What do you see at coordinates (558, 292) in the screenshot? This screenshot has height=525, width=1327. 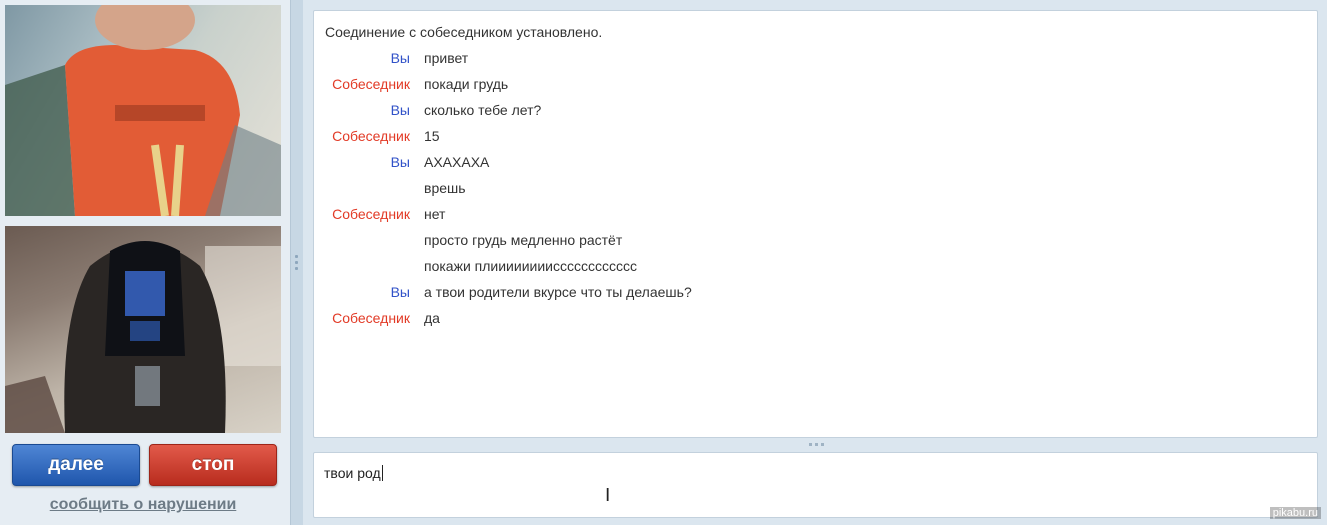 I see `message-text: а твои родители вкурсе что ты делаешь?` at bounding box center [558, 292].